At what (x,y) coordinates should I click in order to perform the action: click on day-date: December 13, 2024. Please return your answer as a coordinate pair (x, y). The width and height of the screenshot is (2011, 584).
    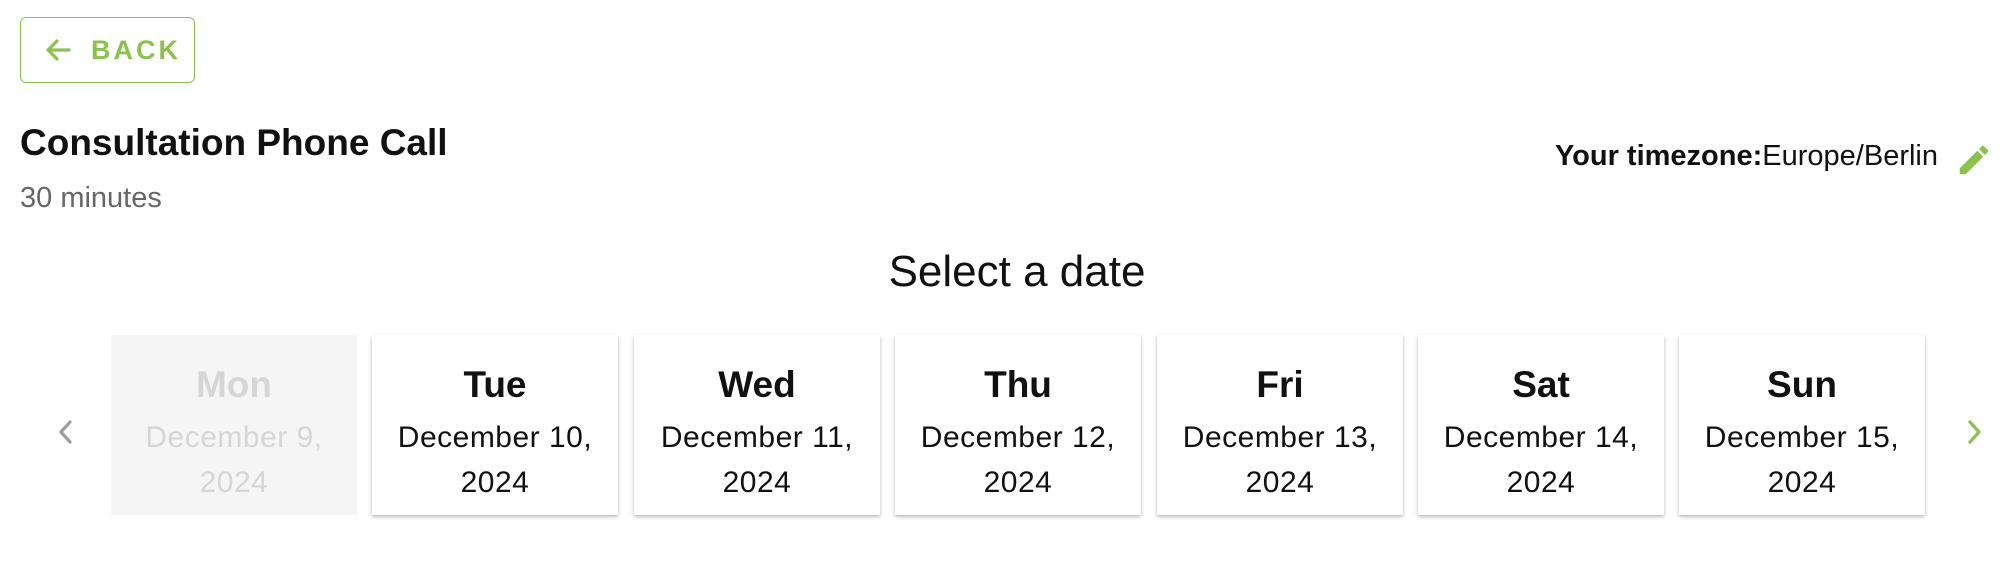
    Looking at the image, I should click on (1280, 460).